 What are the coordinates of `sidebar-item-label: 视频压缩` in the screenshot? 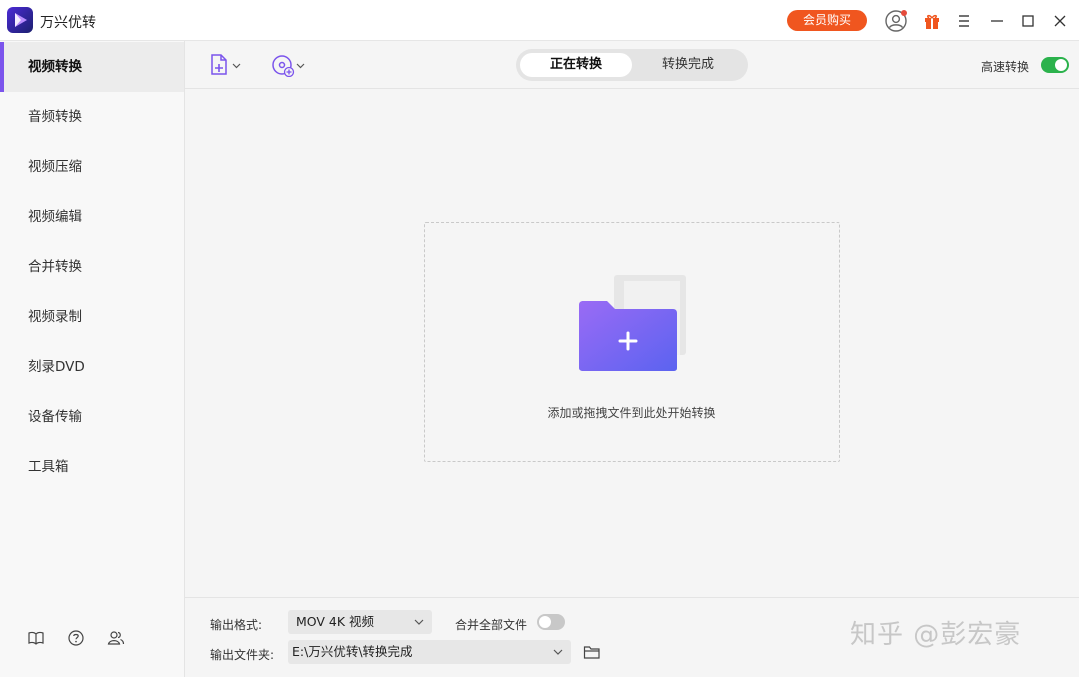 It's located at (55, 167).